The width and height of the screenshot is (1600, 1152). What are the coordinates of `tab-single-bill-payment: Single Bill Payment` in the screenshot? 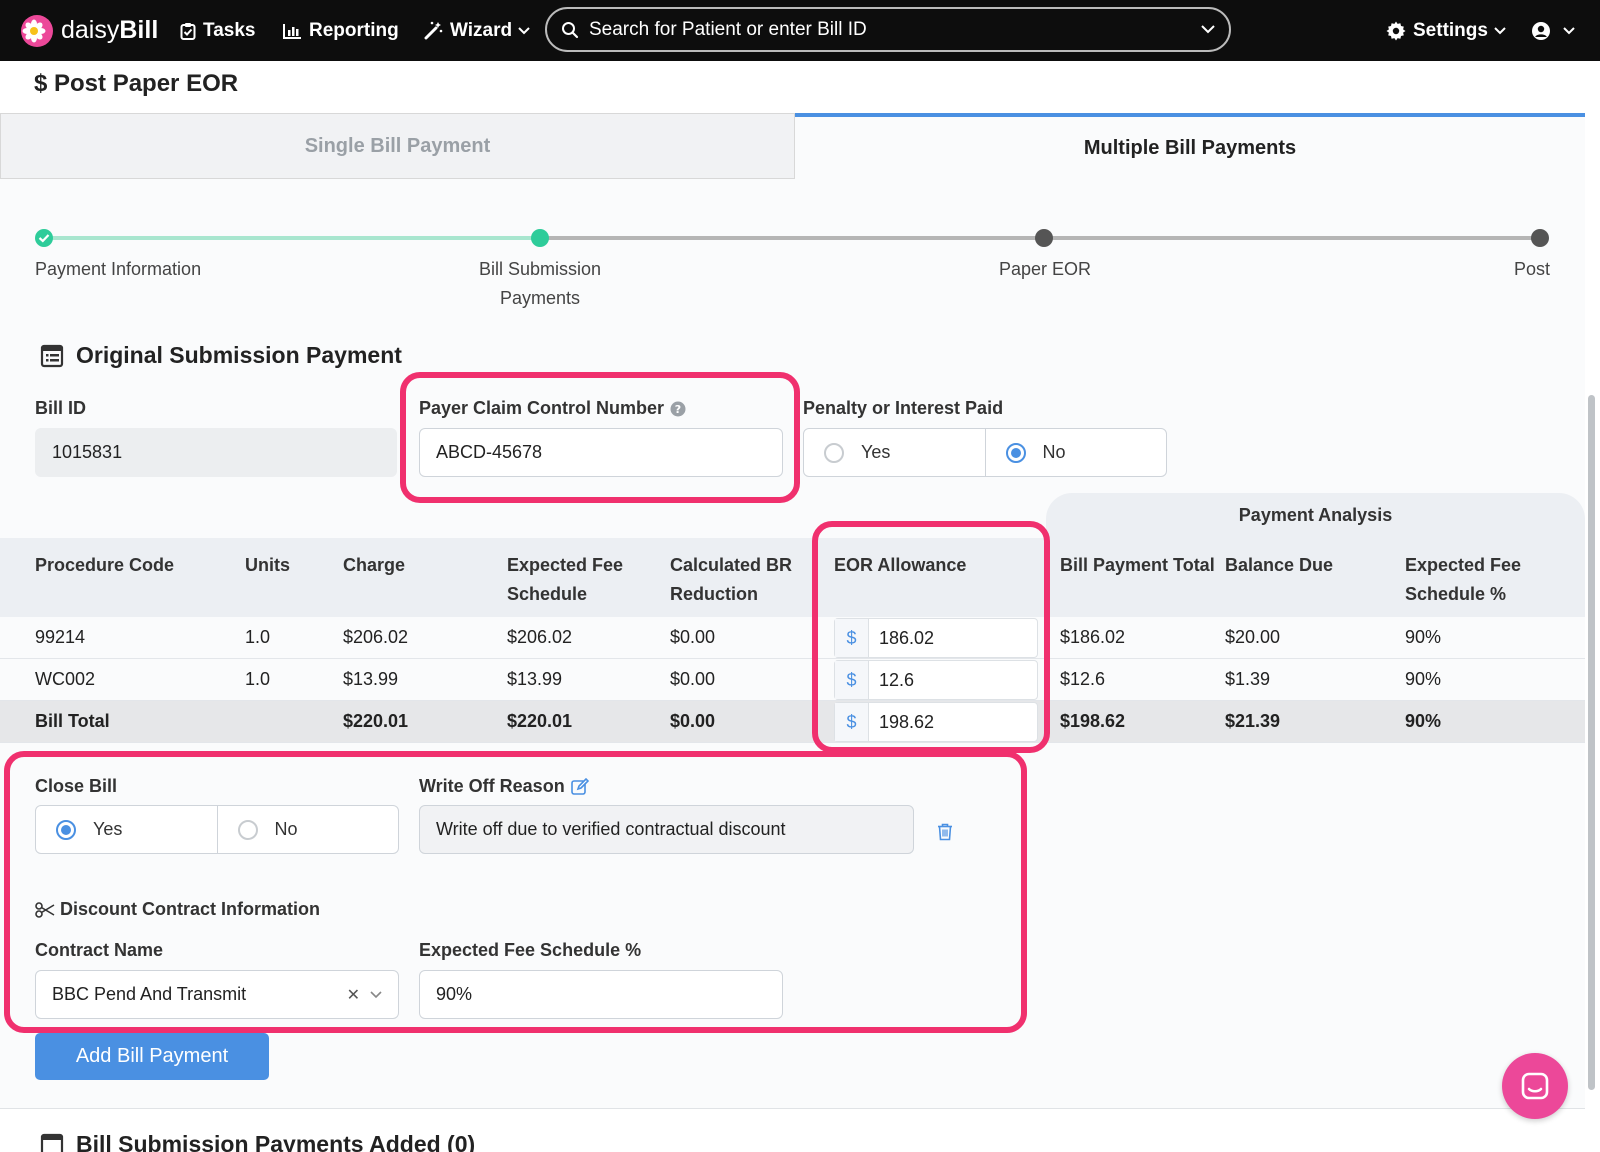 It's located at (397, 146).